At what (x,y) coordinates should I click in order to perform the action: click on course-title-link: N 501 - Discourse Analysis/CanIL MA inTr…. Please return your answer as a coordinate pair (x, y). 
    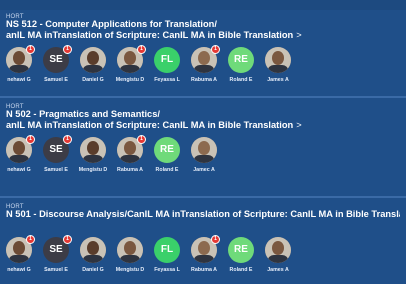
    Looking at the image, I should click on (203, 214).